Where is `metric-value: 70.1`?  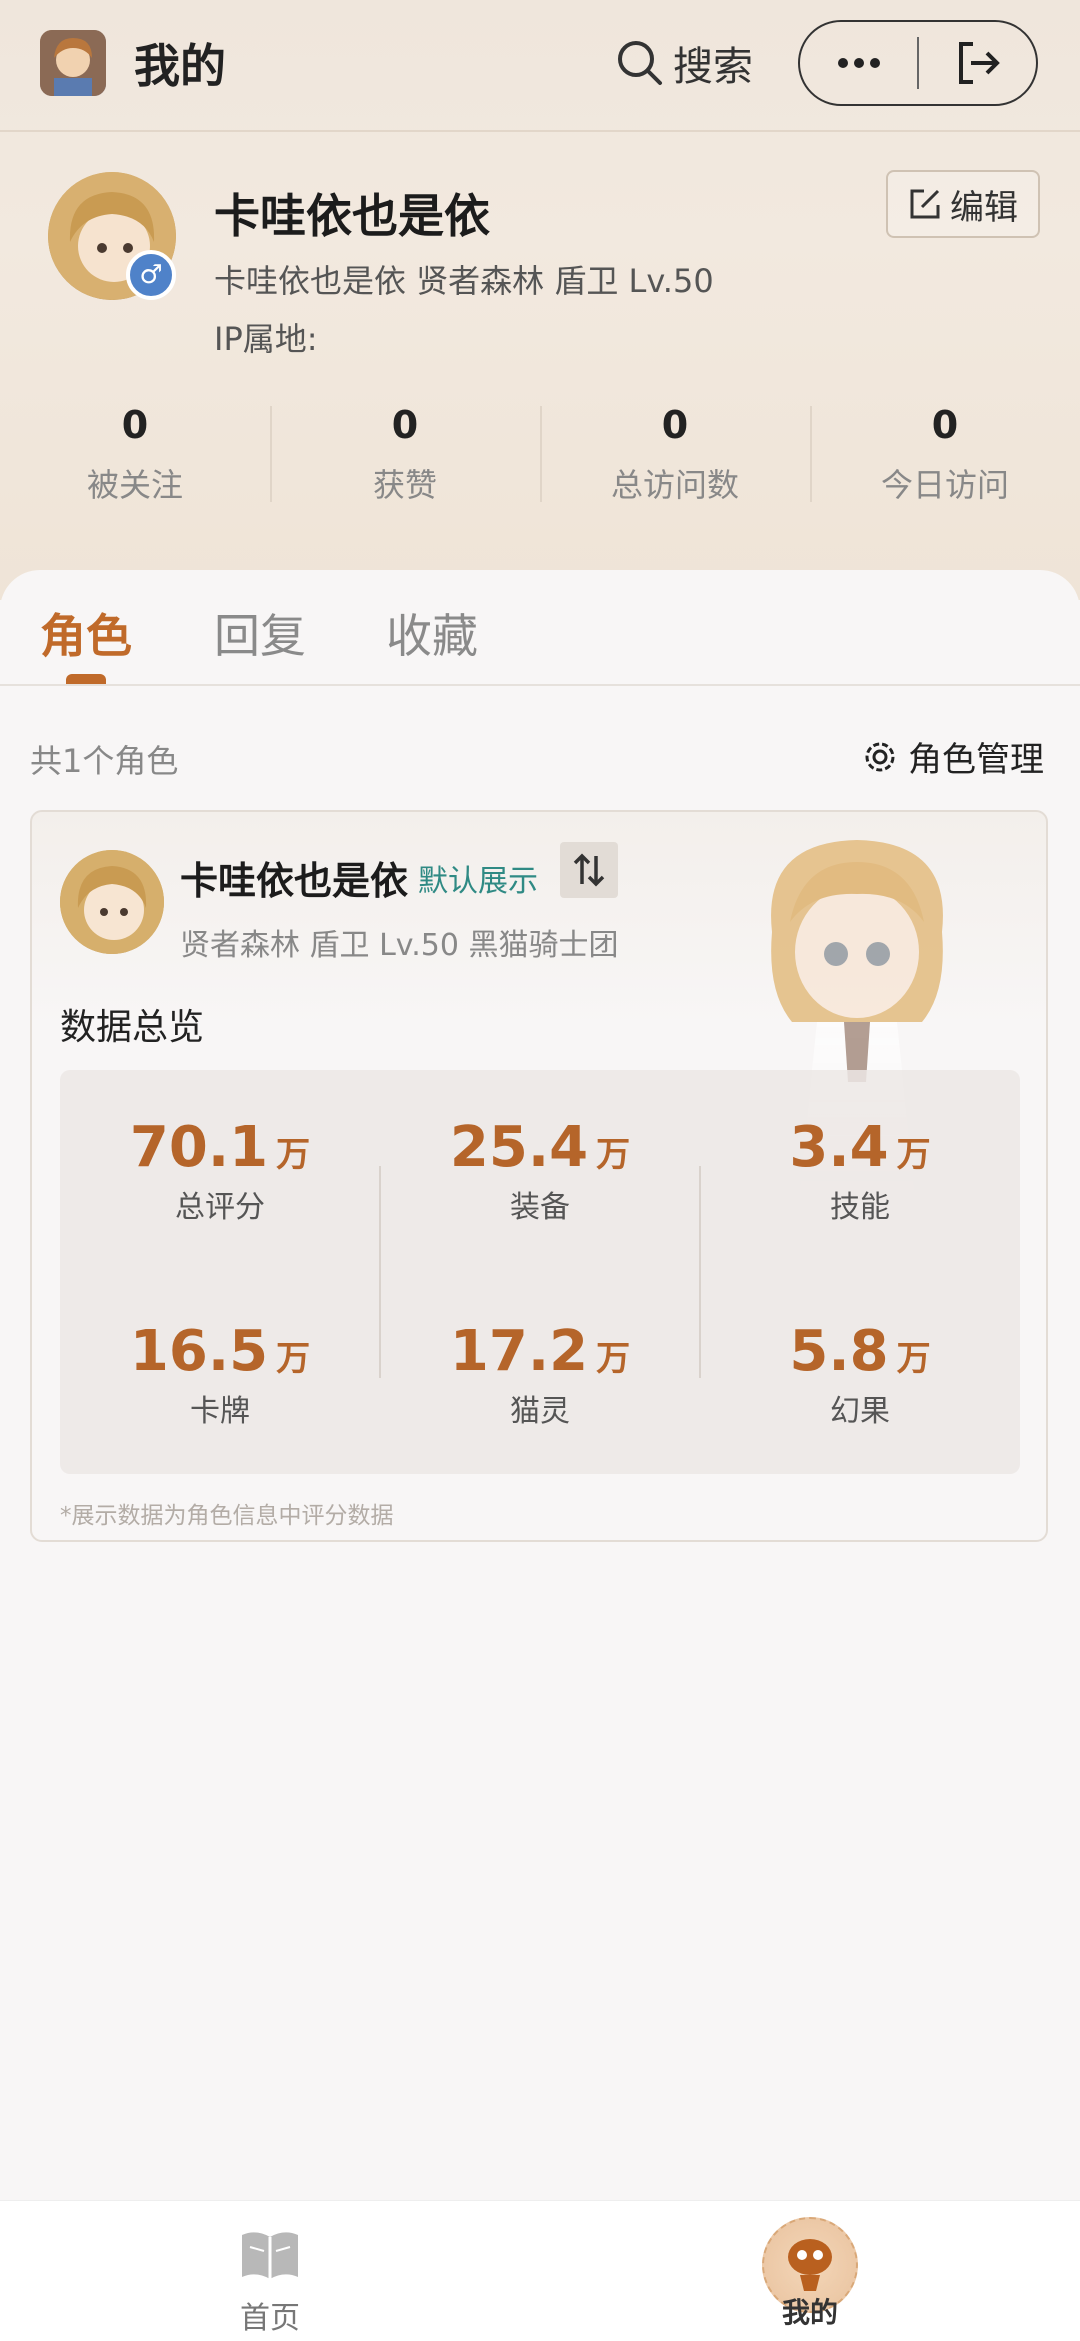 metric-value: 70.1 is located at coordinates (199, 1147).